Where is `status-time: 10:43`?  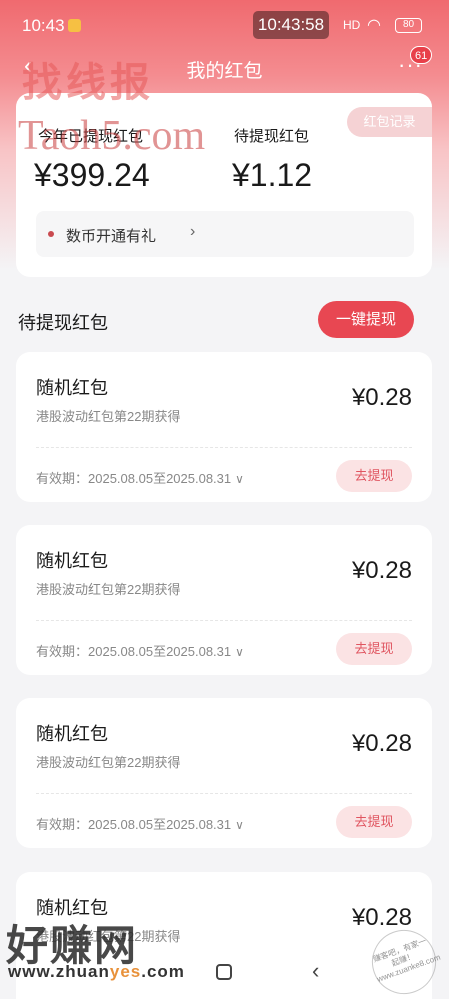
status-time: 10:43 is located at coordinates (43, 25).